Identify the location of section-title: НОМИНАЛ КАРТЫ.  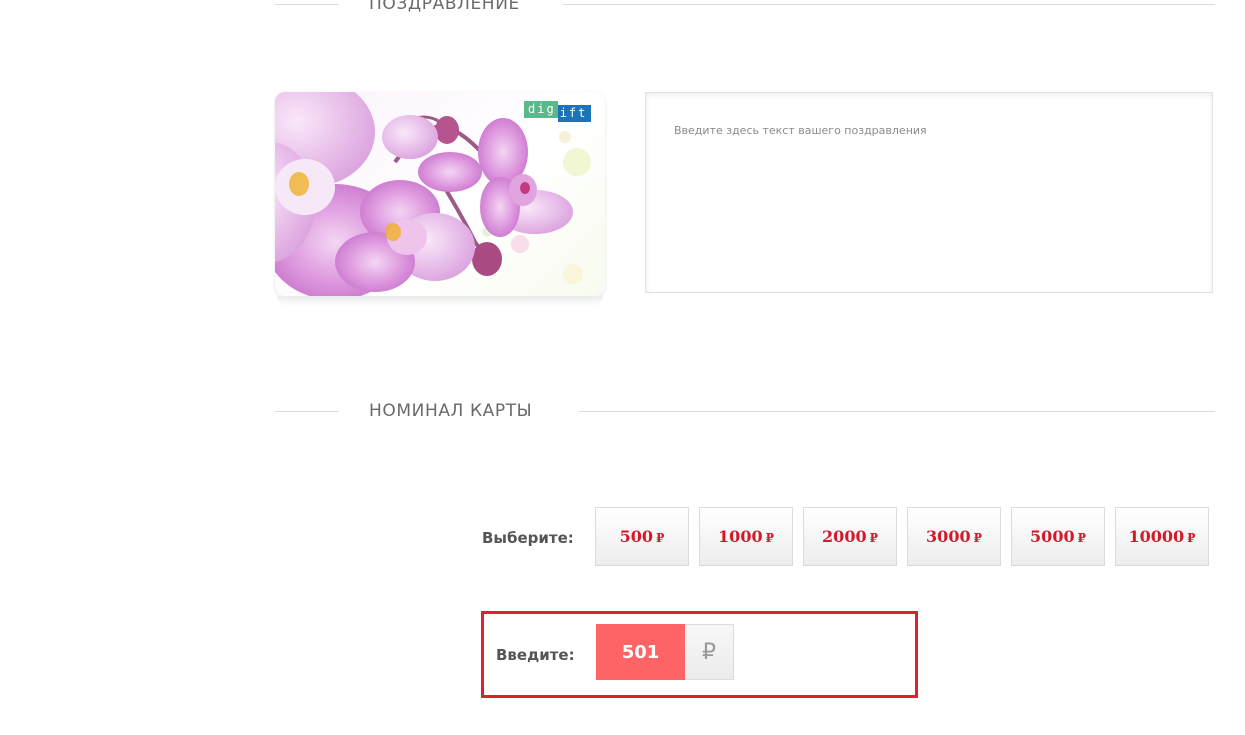
(451, 411).